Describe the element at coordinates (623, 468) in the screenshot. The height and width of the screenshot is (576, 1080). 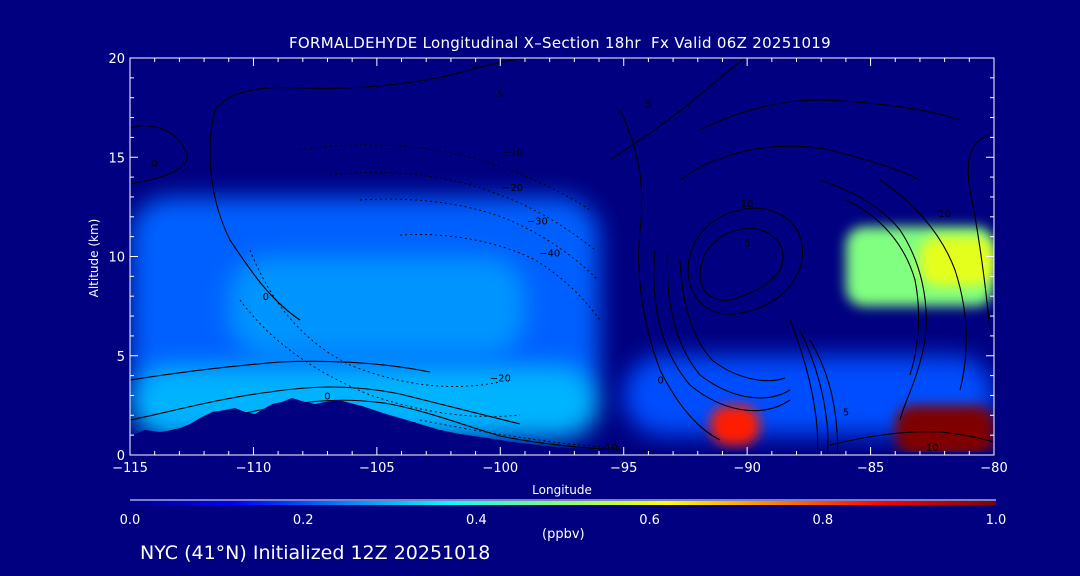
I see `x-tick-label: −95` at that location.